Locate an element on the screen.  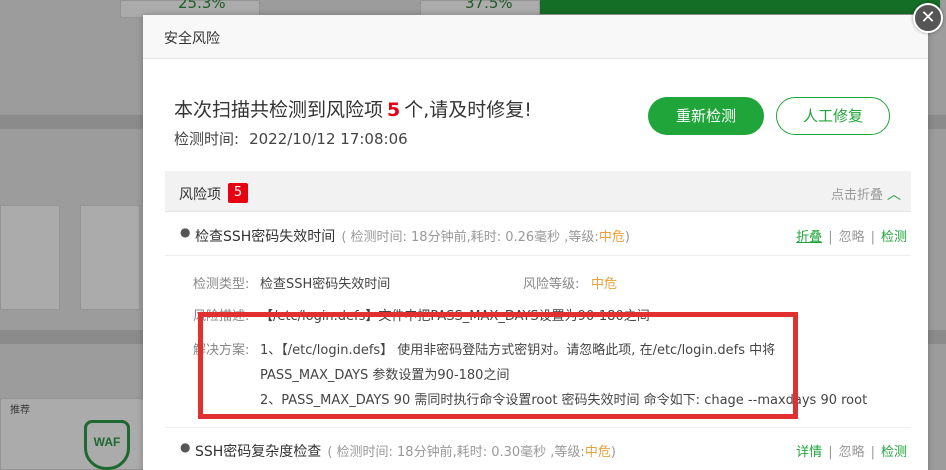
collapse-toggle: 点击折叠 ︿ is located at coordinates (866, 194).